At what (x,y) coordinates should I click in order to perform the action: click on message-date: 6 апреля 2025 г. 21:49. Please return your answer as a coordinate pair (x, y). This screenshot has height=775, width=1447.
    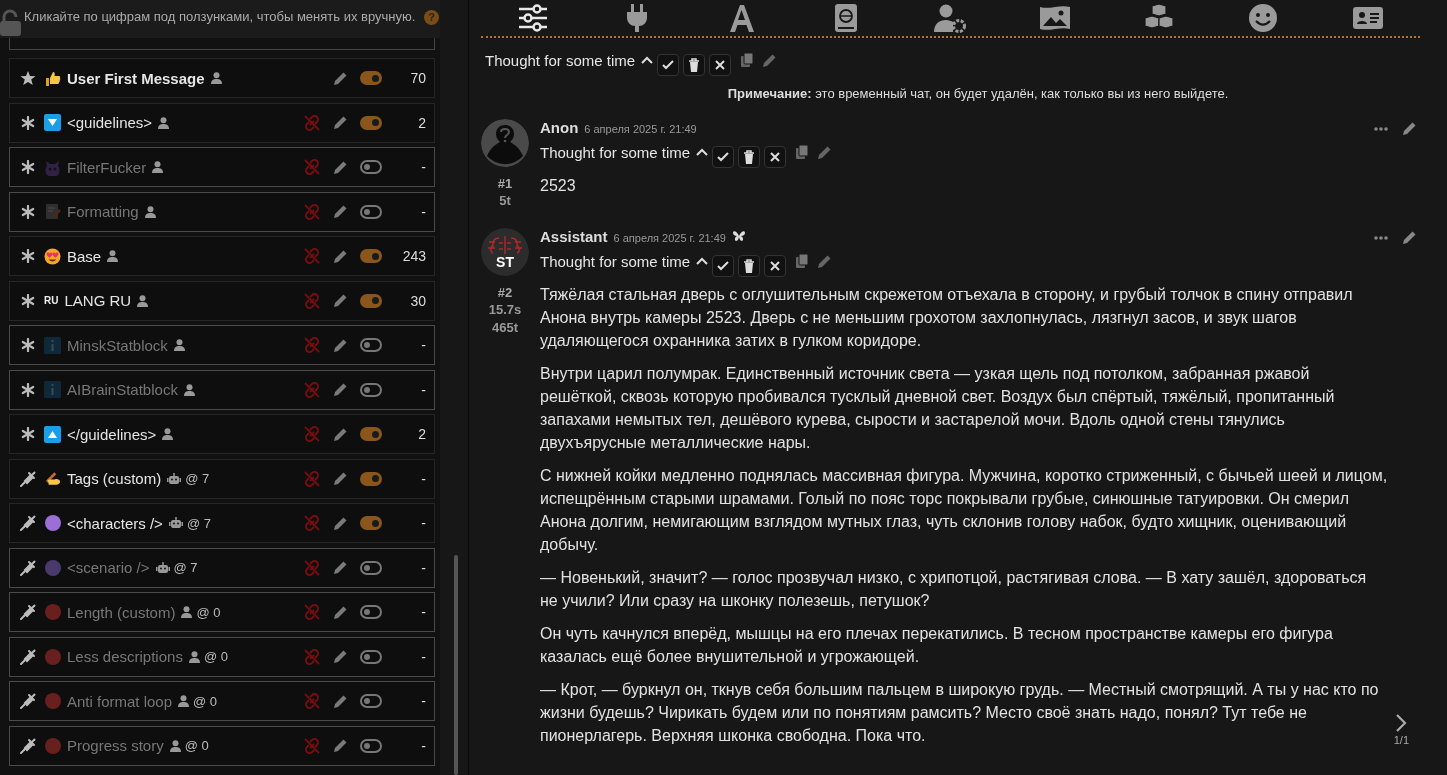
    Looking at the image, I should click on (669, 238).